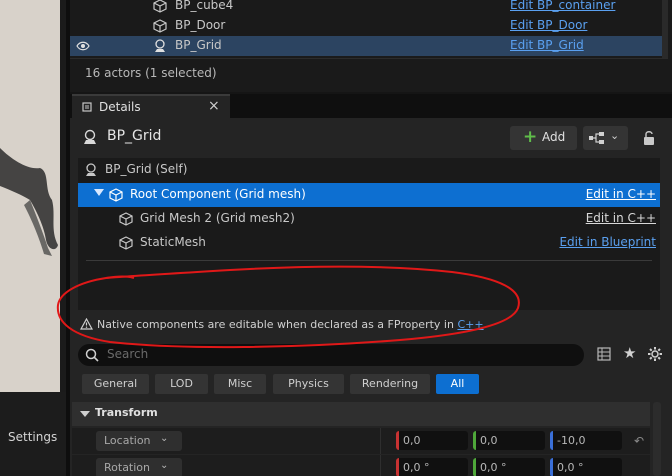 This screenshot has width=672, height=476. I want to click on outliner-row: BP_Door Edit BP_Door, so click(369, 26).